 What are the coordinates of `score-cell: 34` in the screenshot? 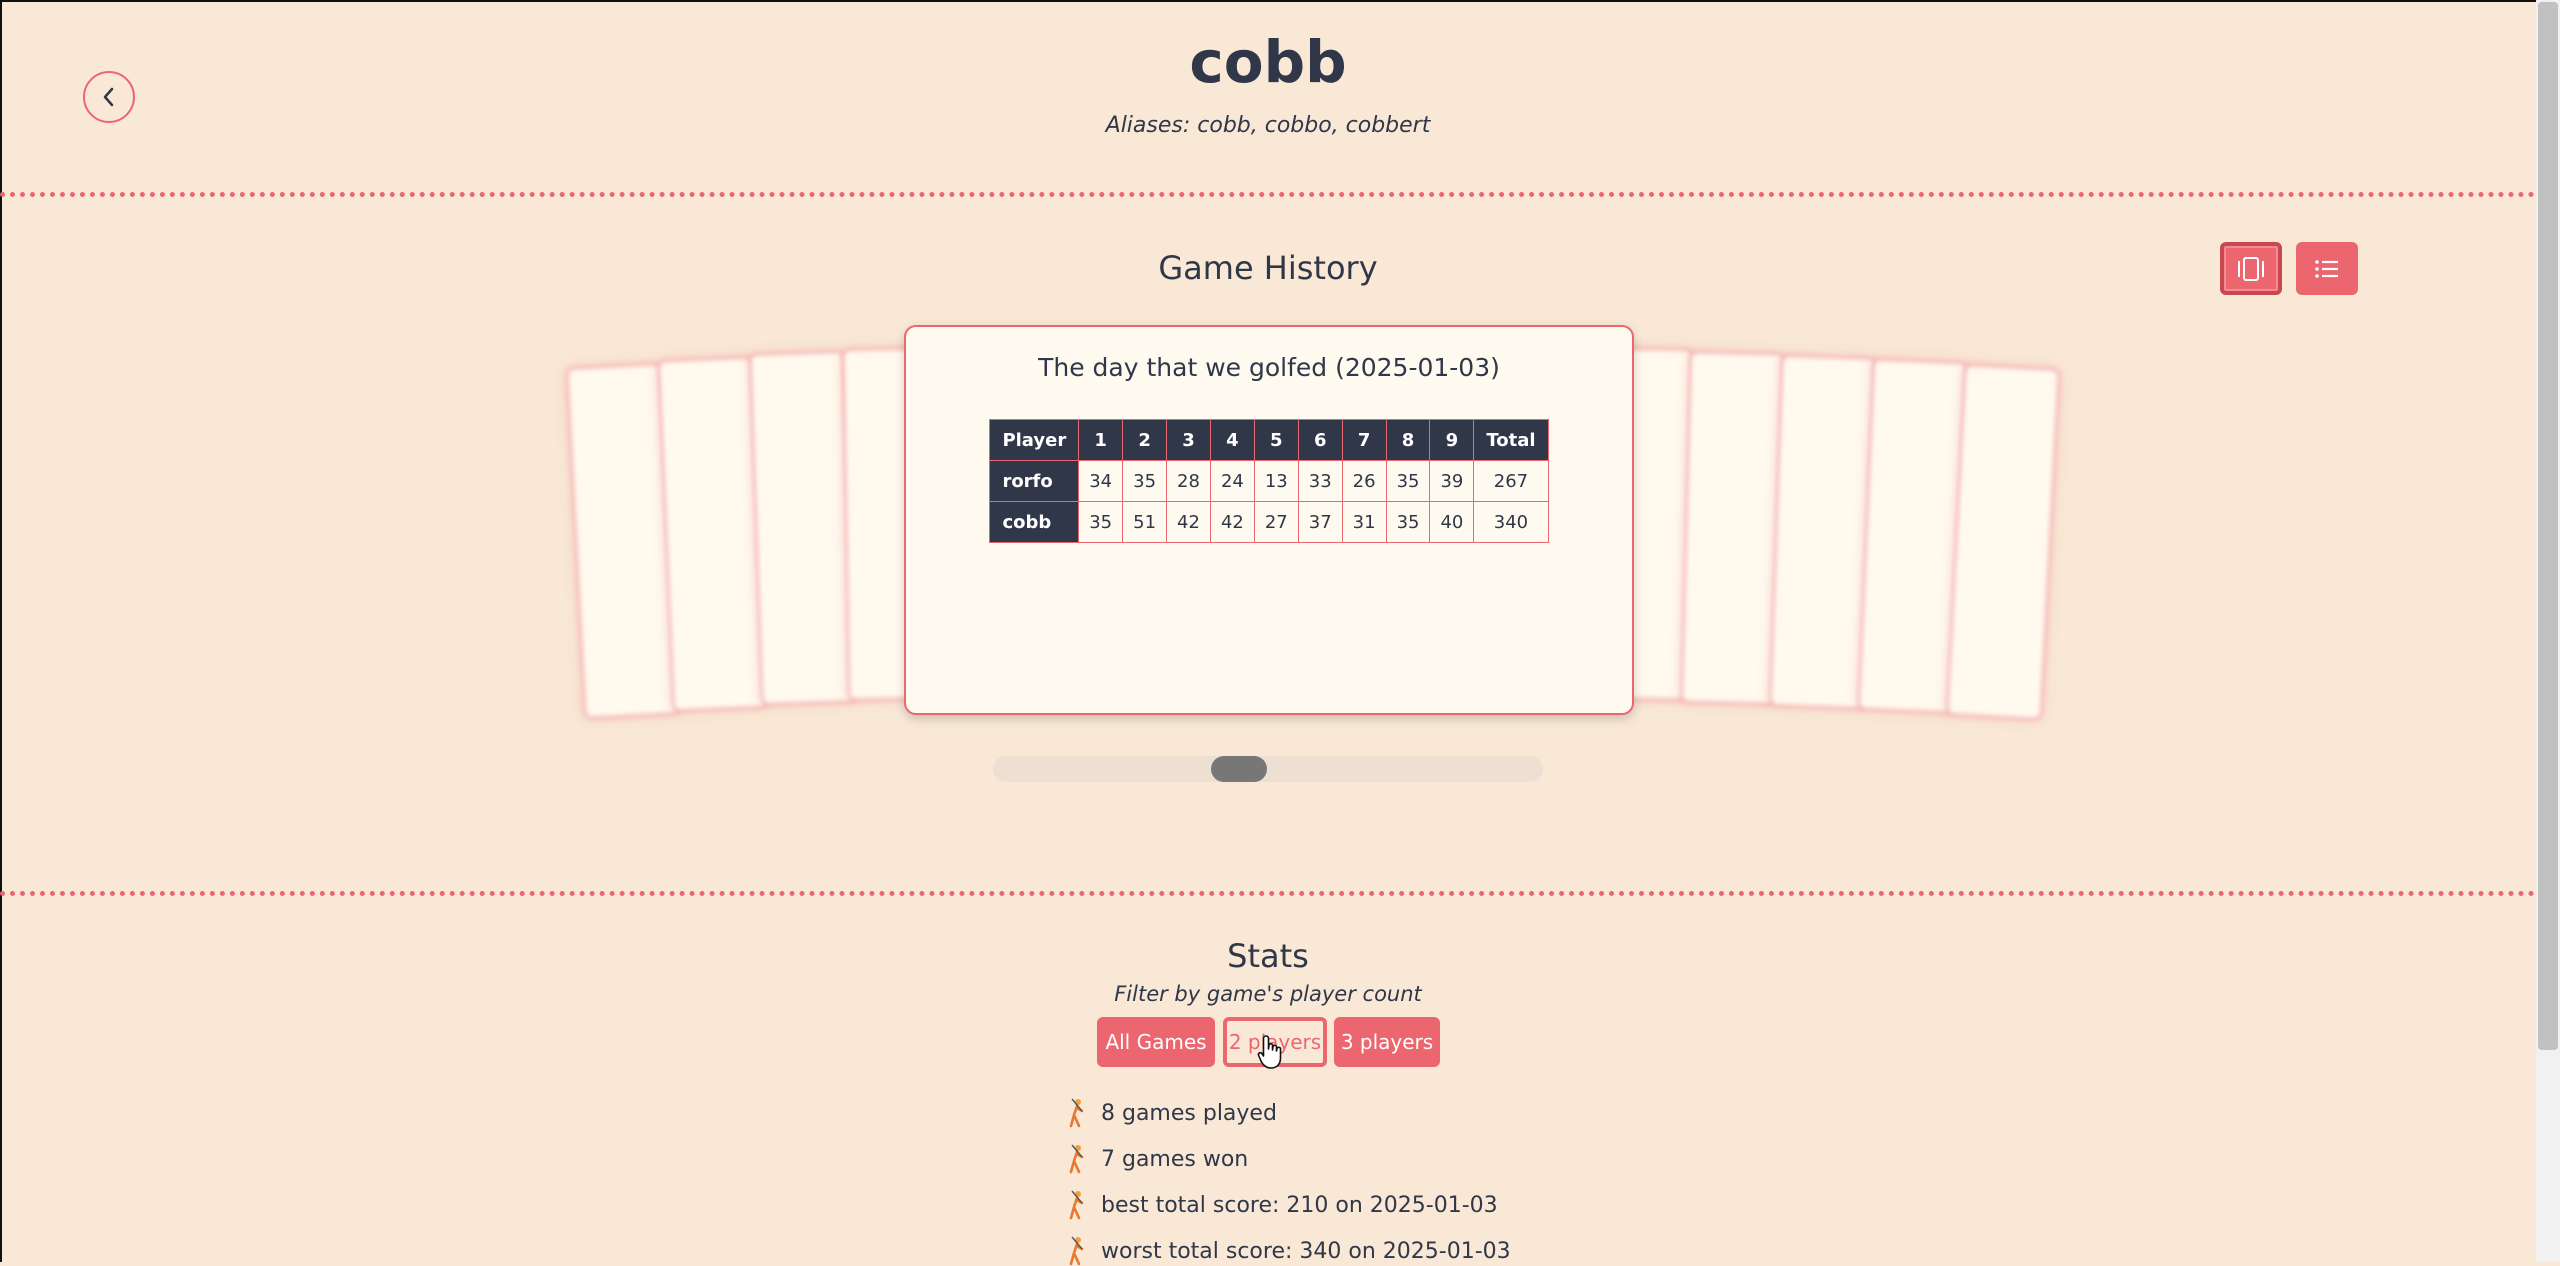 It's located at (1101, 481).